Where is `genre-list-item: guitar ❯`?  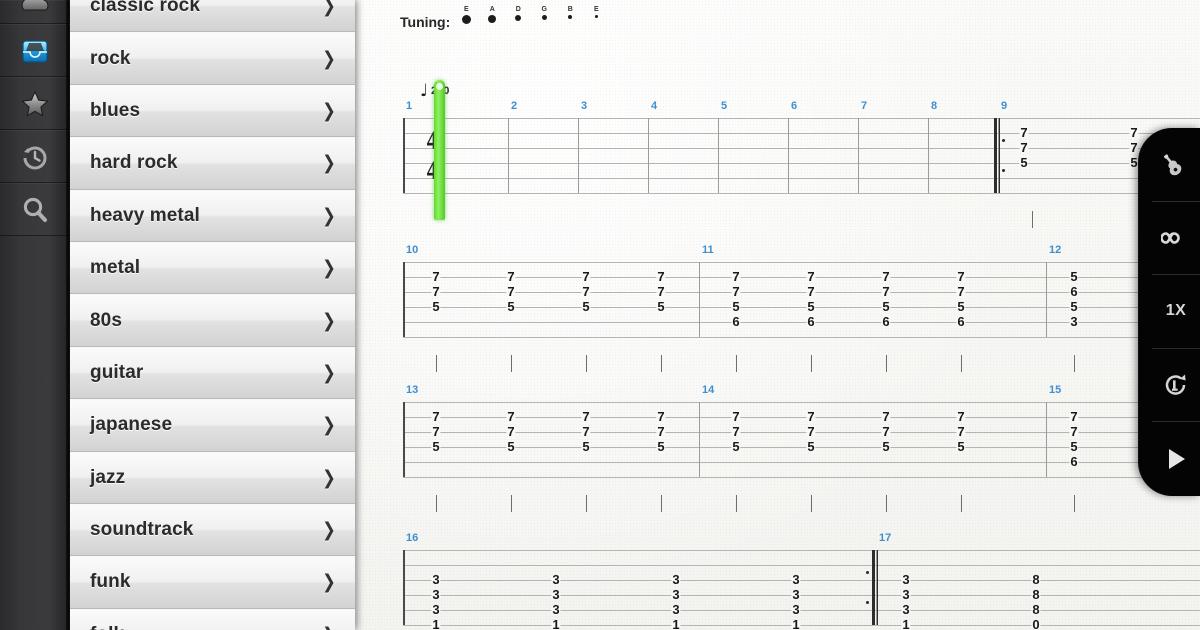
genre-list-item: guitar ❯ is located at coordinates (212, 373).